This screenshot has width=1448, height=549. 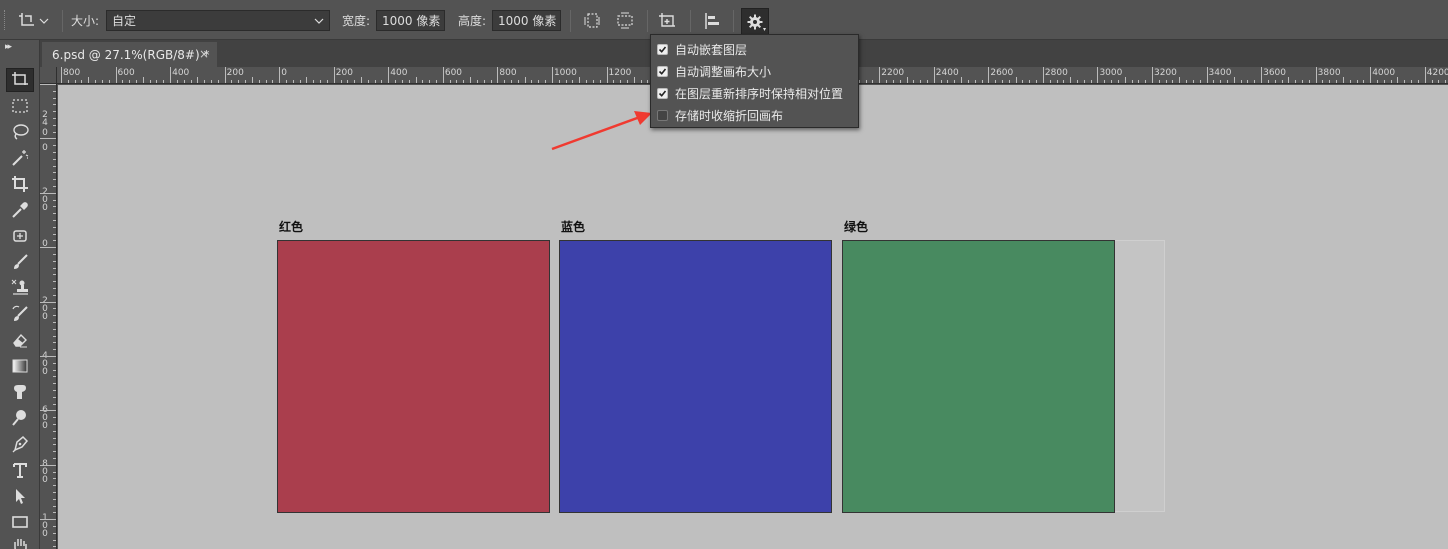 I want to click on add-artboard-icon, so click(x=668, y=21).